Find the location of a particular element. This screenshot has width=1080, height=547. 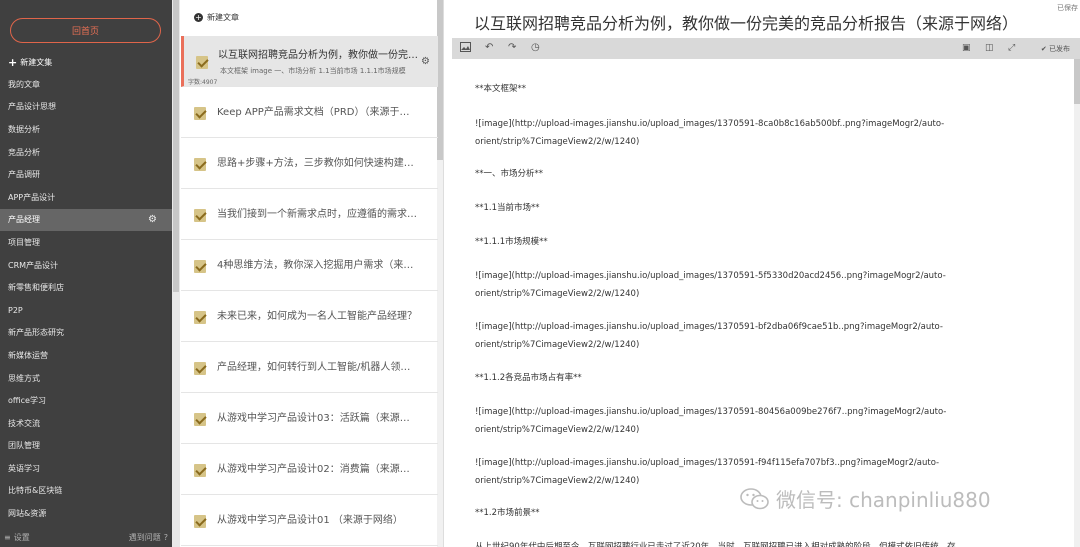

content-line: **1.1.1市场规模** is located at coordinates (511, 242).